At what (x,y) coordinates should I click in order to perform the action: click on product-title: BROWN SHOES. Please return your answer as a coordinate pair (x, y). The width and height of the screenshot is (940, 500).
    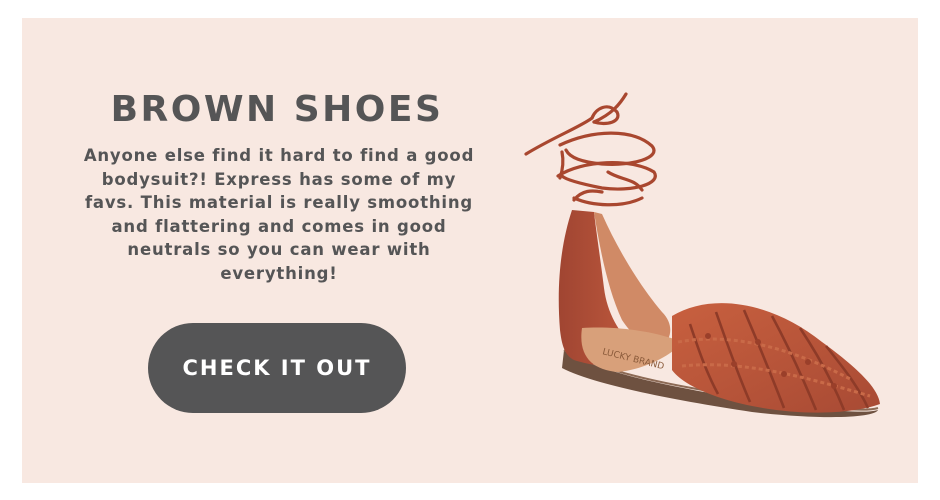
    Looking at the image, I should click on (277, 109).